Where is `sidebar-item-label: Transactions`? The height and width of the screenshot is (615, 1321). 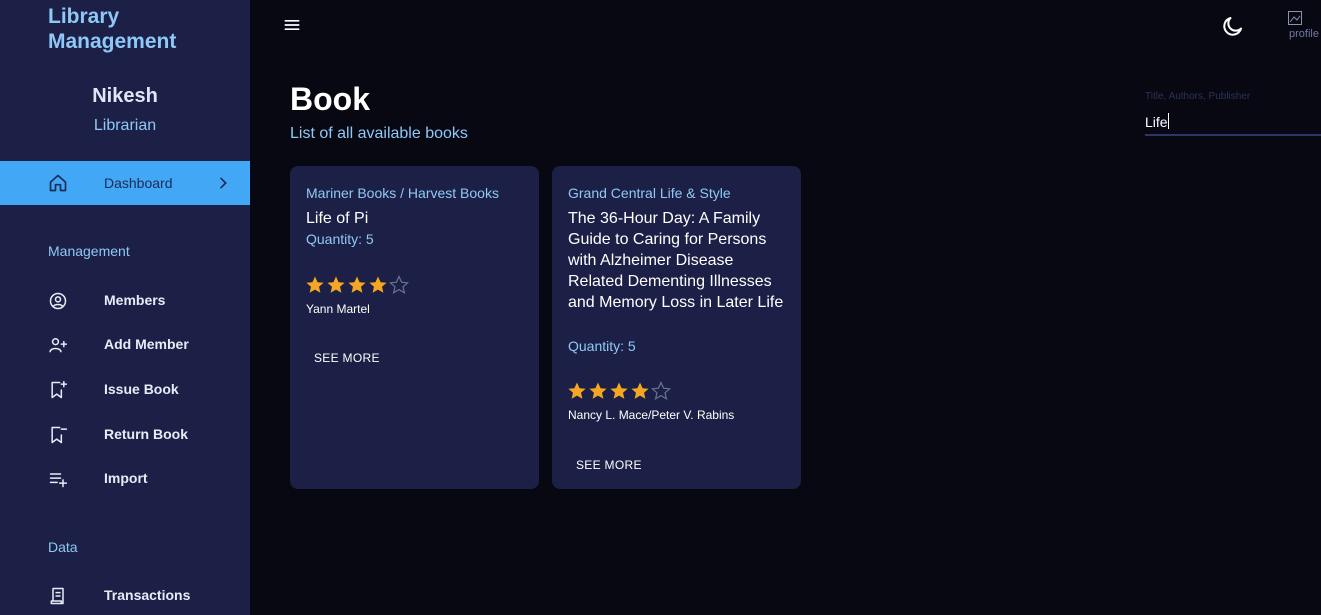
sidebar-item-label: Transactions is located at coordinates (147, 595).